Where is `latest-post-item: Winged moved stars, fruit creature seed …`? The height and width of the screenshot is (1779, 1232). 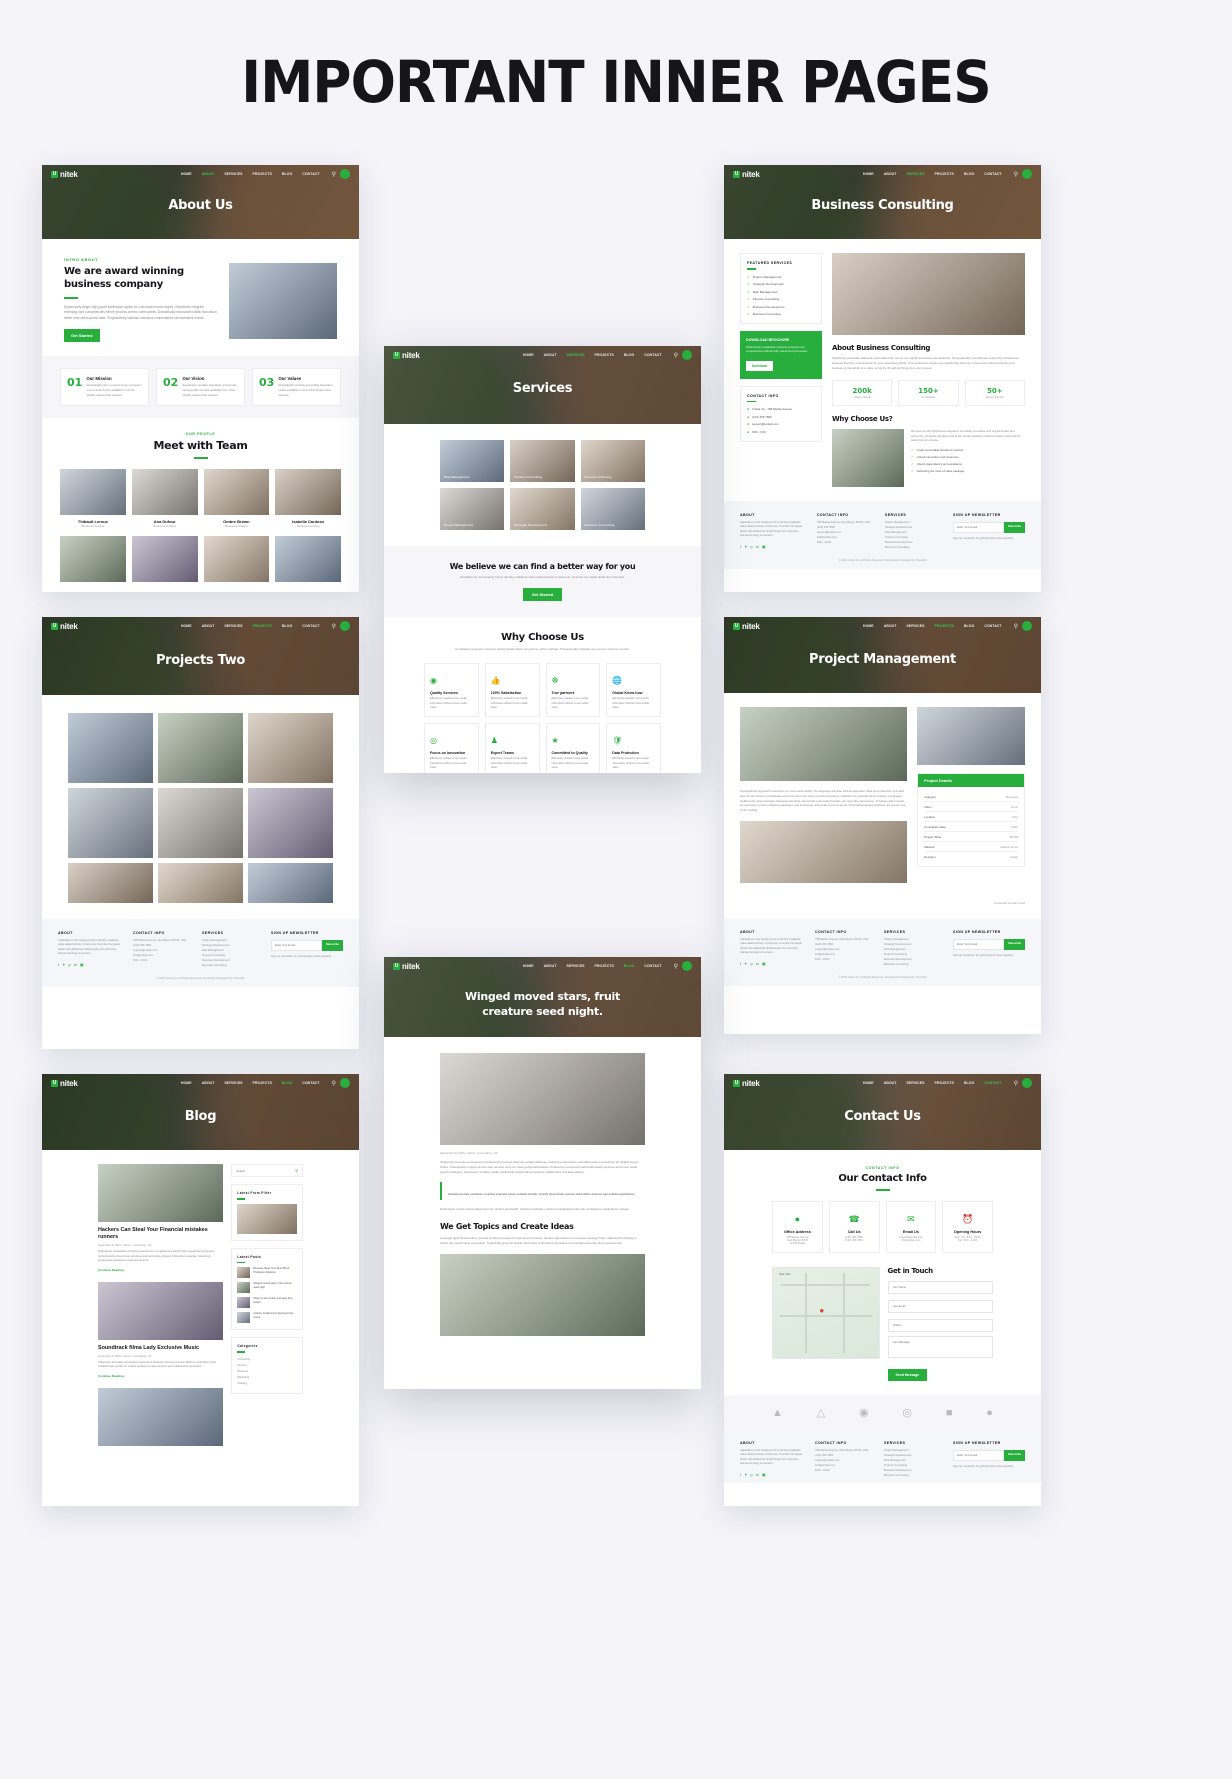 latest-post-item: Winged moved stars, fruit creature seed … is located at coordinates (267, 1287).